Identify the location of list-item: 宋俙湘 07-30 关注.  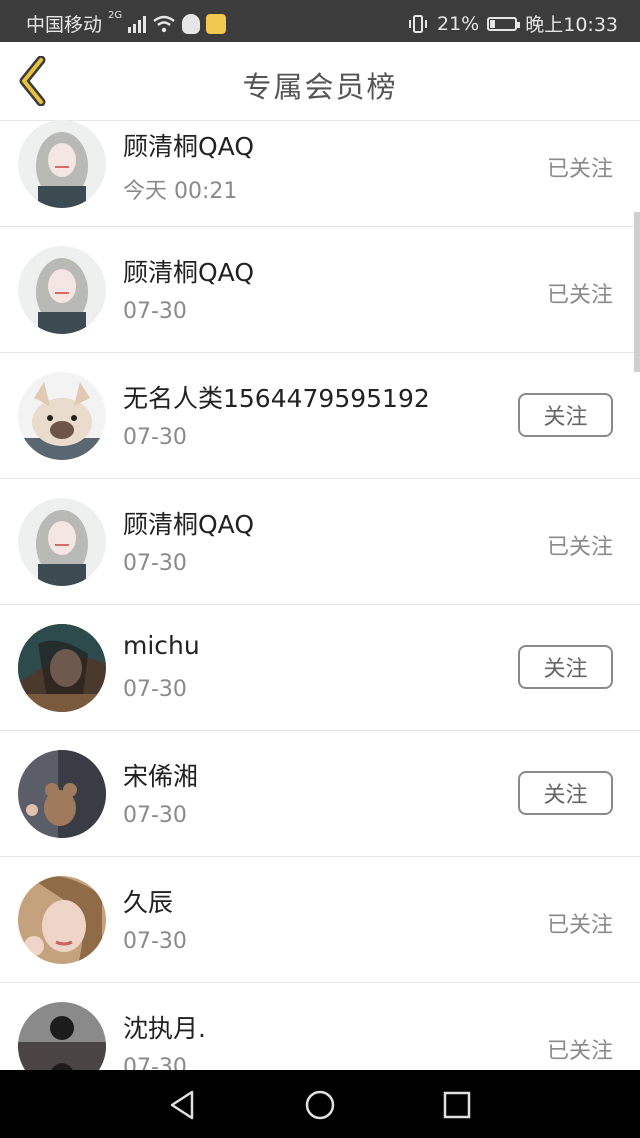
(320, 794).